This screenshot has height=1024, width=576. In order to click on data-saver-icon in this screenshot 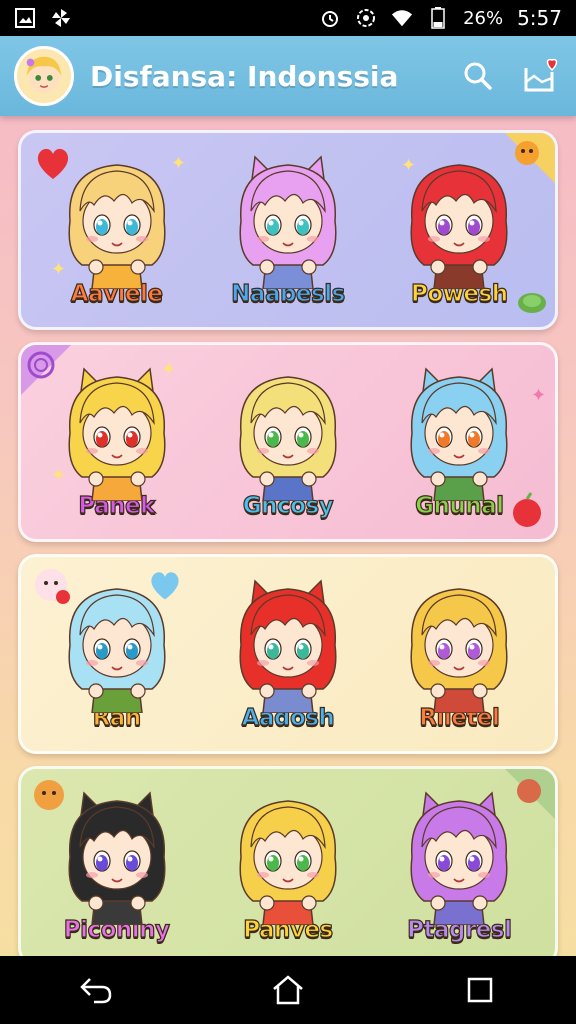, I will do `click(366, 18)`.